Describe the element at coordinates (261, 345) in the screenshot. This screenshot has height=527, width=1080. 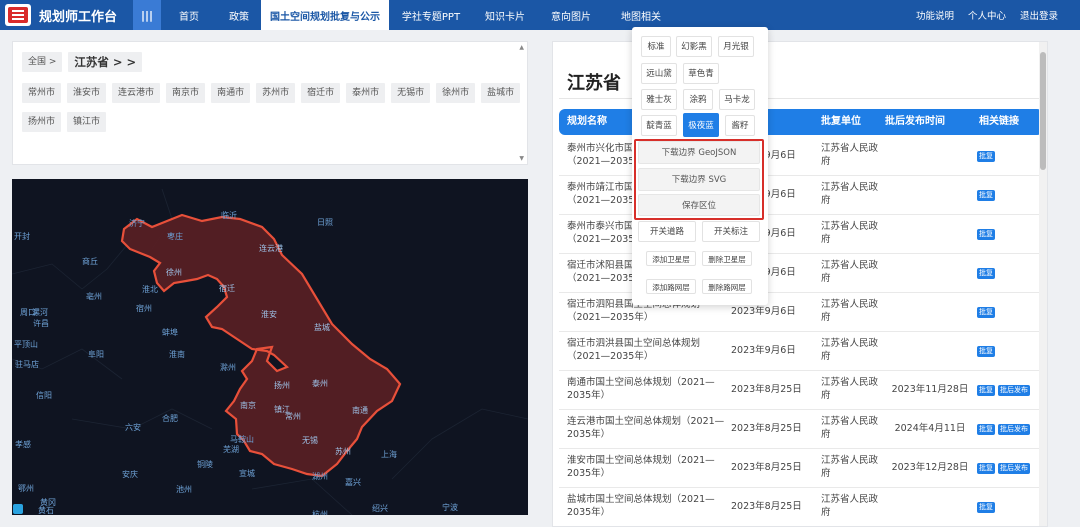
I see `jiangsu-region` at that location.